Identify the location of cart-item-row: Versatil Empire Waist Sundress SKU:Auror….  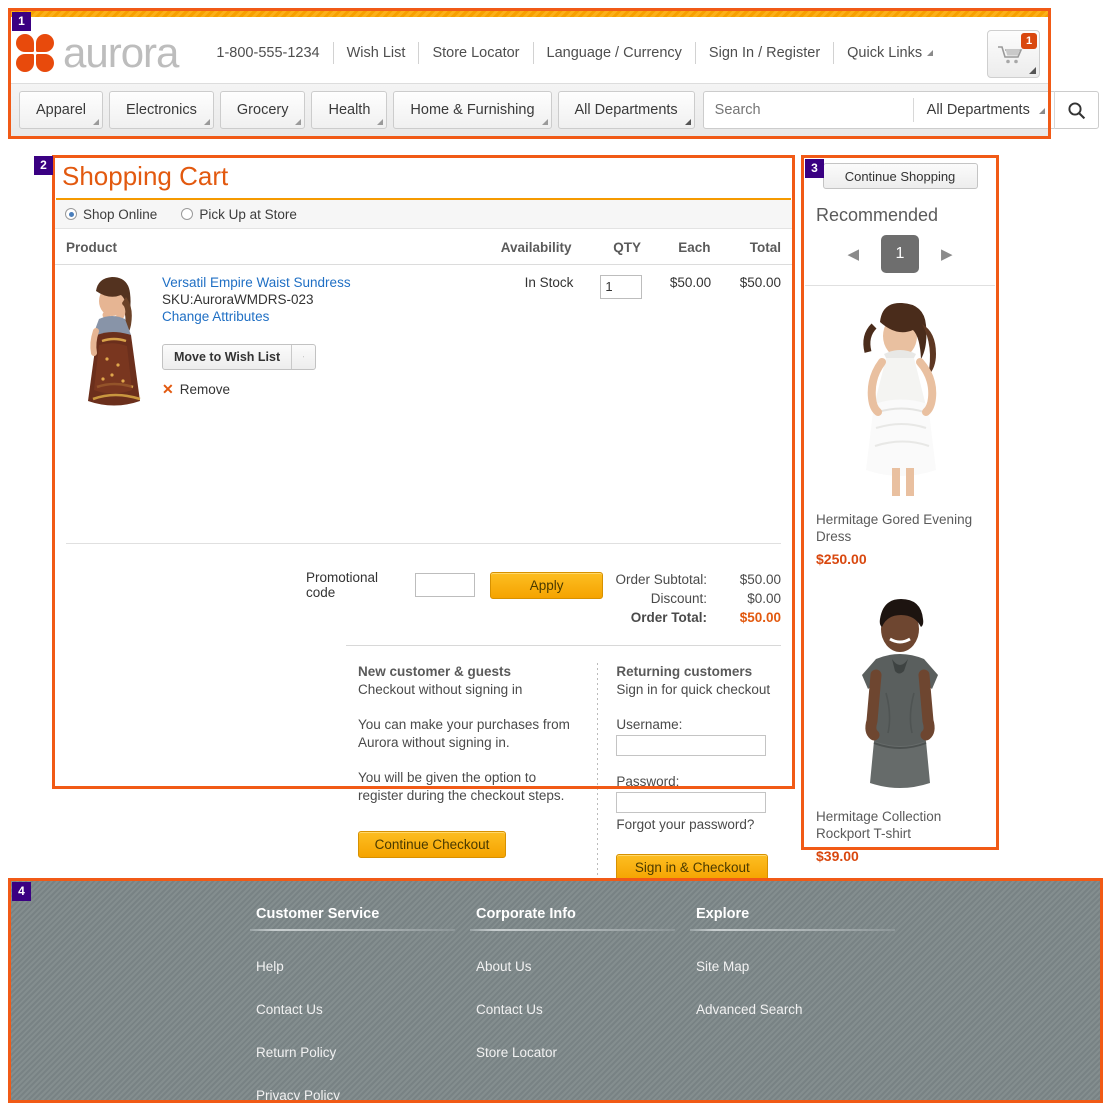
(423, 340).